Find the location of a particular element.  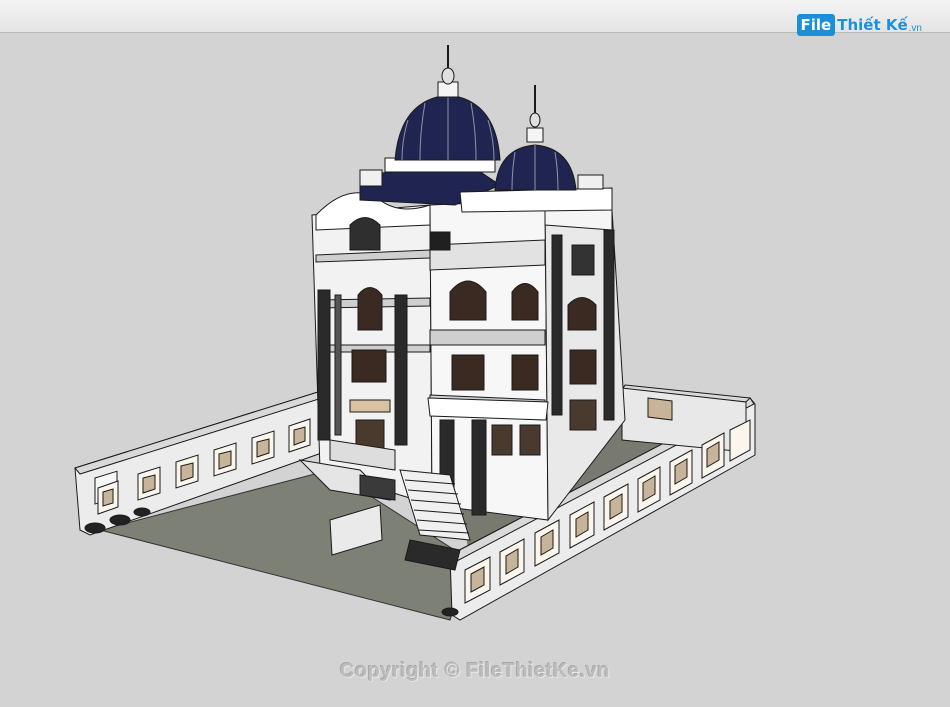

logo-badge: File is located at coordinates (816, 25).